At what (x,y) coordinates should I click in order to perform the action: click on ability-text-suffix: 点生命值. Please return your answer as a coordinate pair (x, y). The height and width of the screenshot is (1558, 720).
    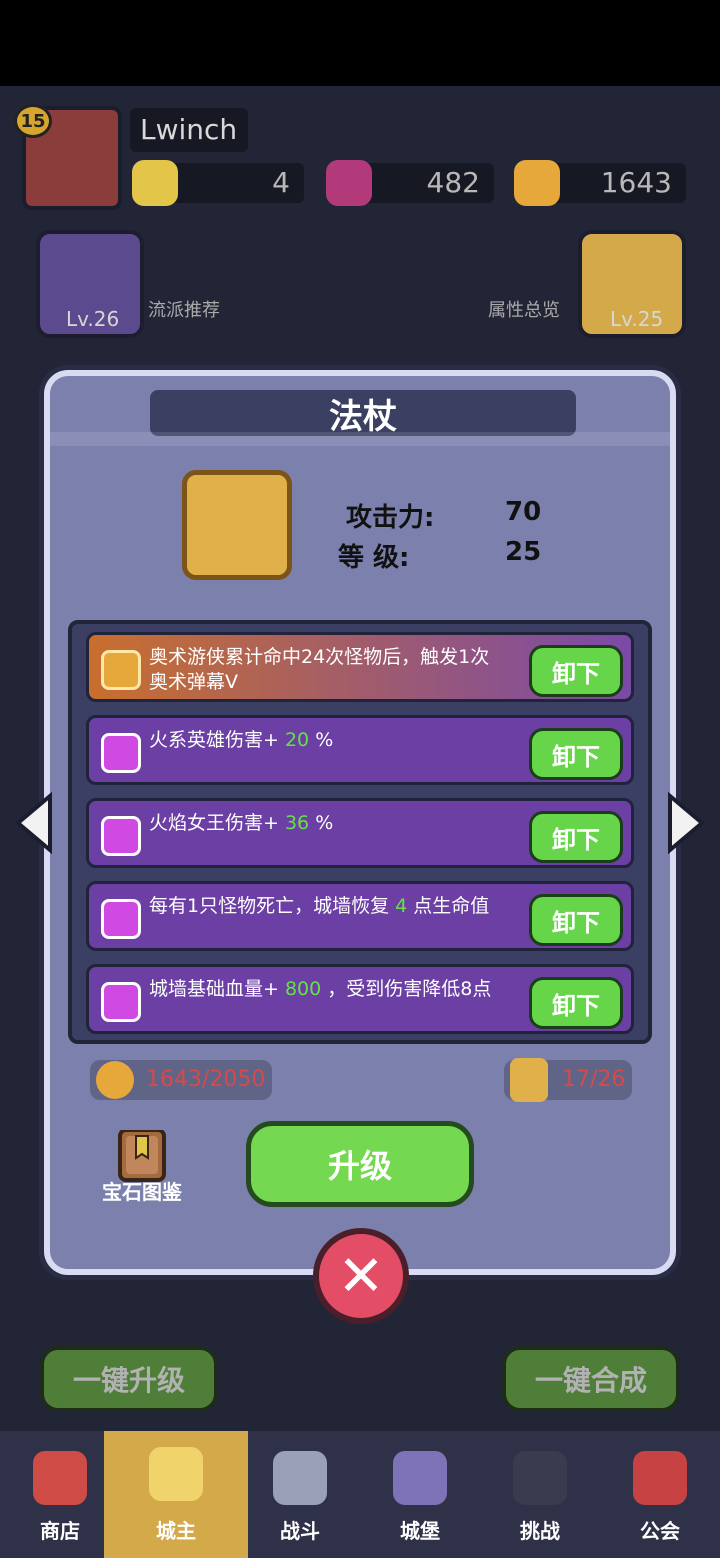
    Looking at the image, I should click on (451, 906).